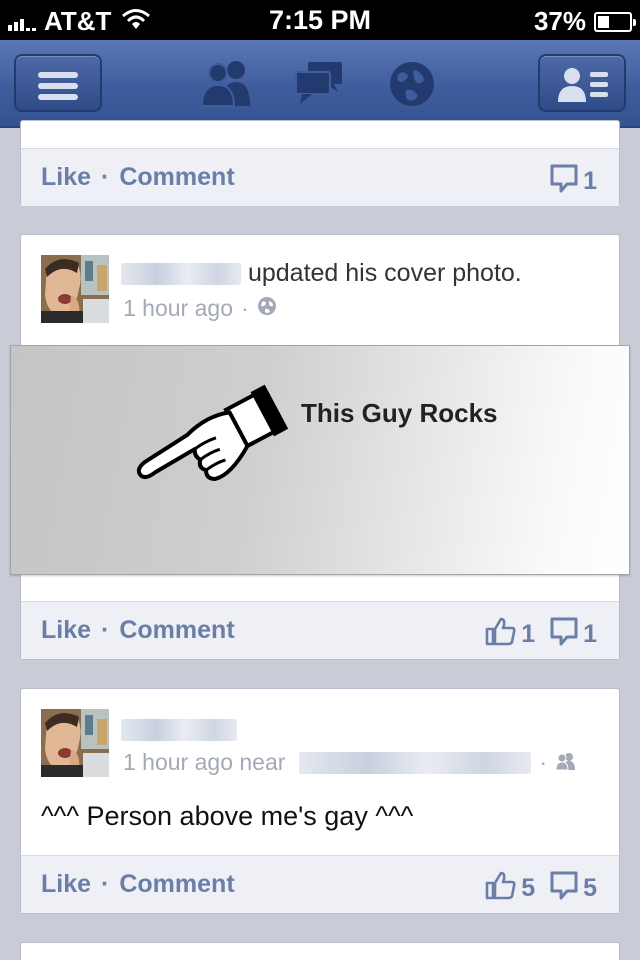 The width and height of the screenshot is (640, 960). What do you see at coordinates (528, 634) in the screenshot?
I see `like-count: 1` at bounding box center [528, 634].